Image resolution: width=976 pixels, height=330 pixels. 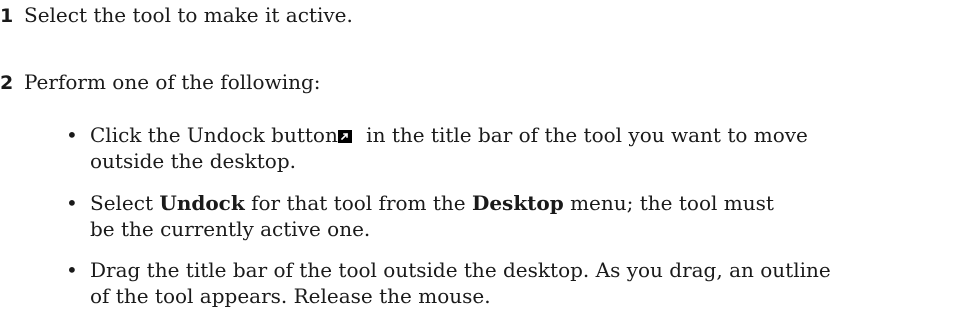 I want to click on step-number: 1, so click(x=7, y=16).